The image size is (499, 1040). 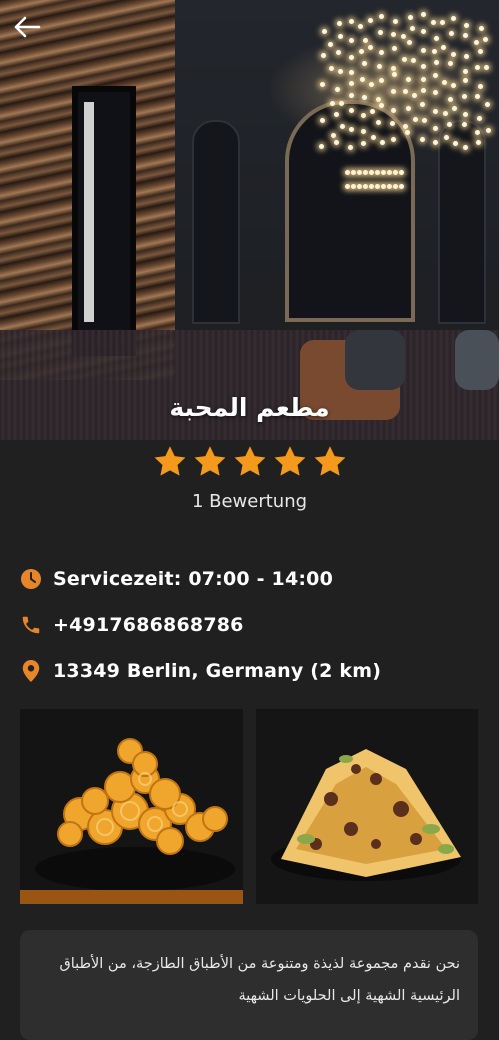 I want to click on loaded-fries-image, so click(x=367, y=806).